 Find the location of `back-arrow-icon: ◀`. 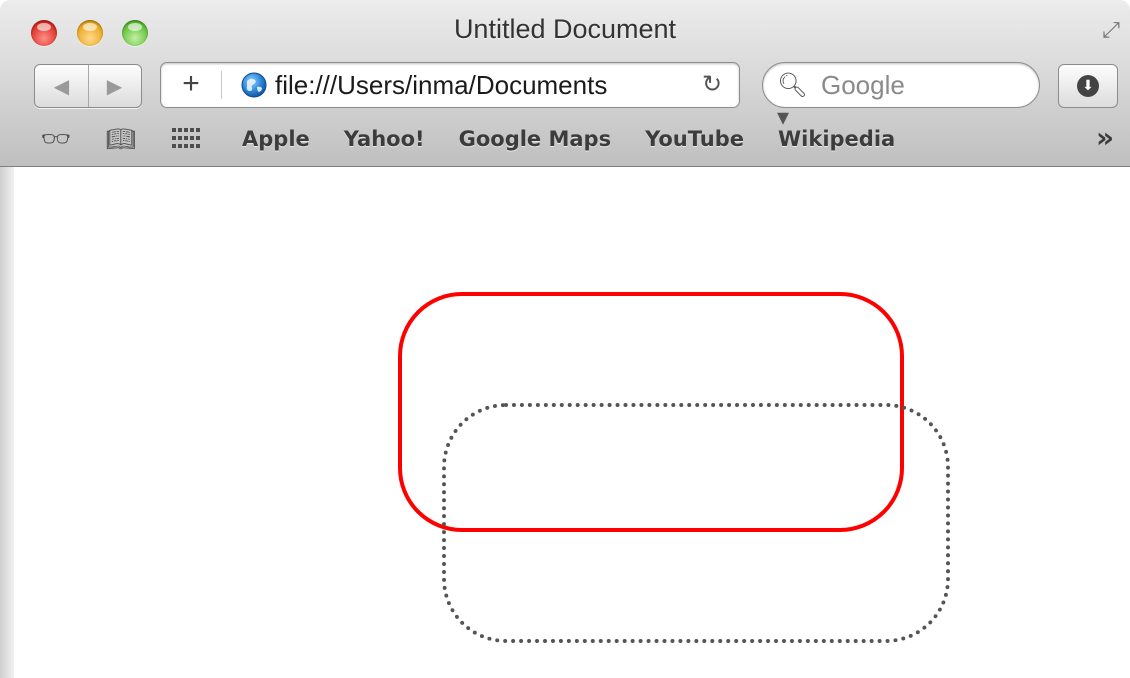

back-arrow-icon: ◀ is located at coordinates (61, 86).